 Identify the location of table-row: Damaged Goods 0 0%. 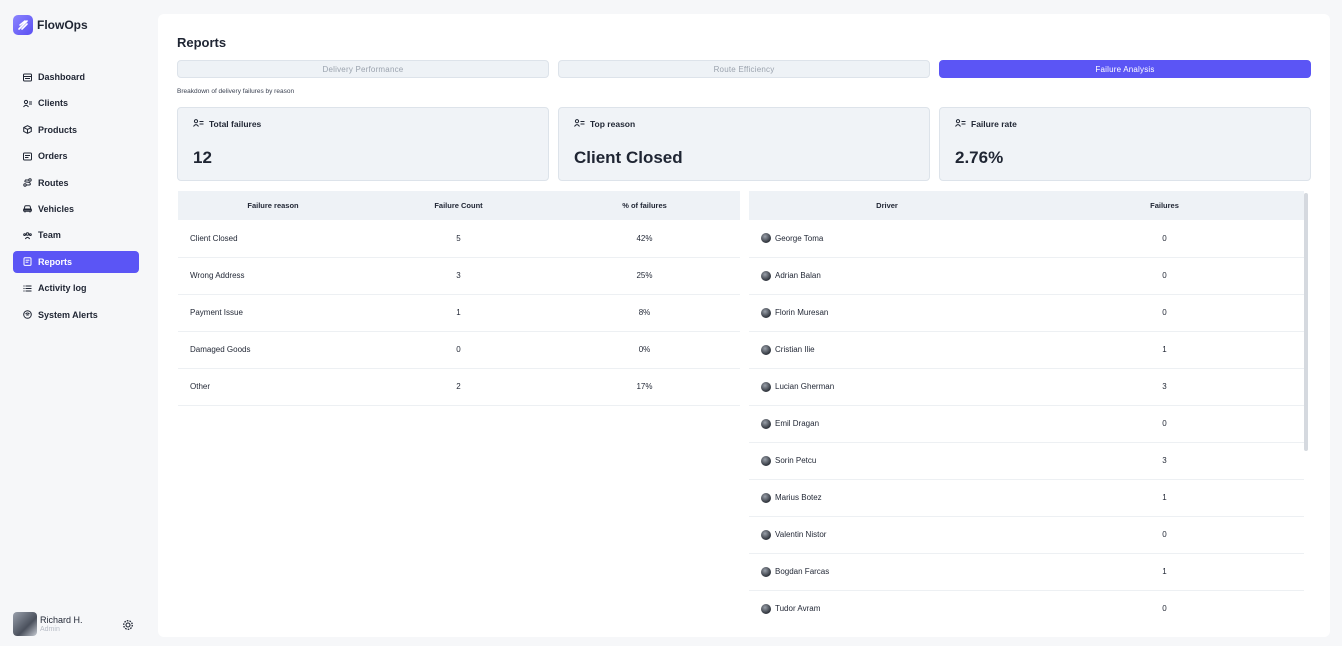
(459, 350).